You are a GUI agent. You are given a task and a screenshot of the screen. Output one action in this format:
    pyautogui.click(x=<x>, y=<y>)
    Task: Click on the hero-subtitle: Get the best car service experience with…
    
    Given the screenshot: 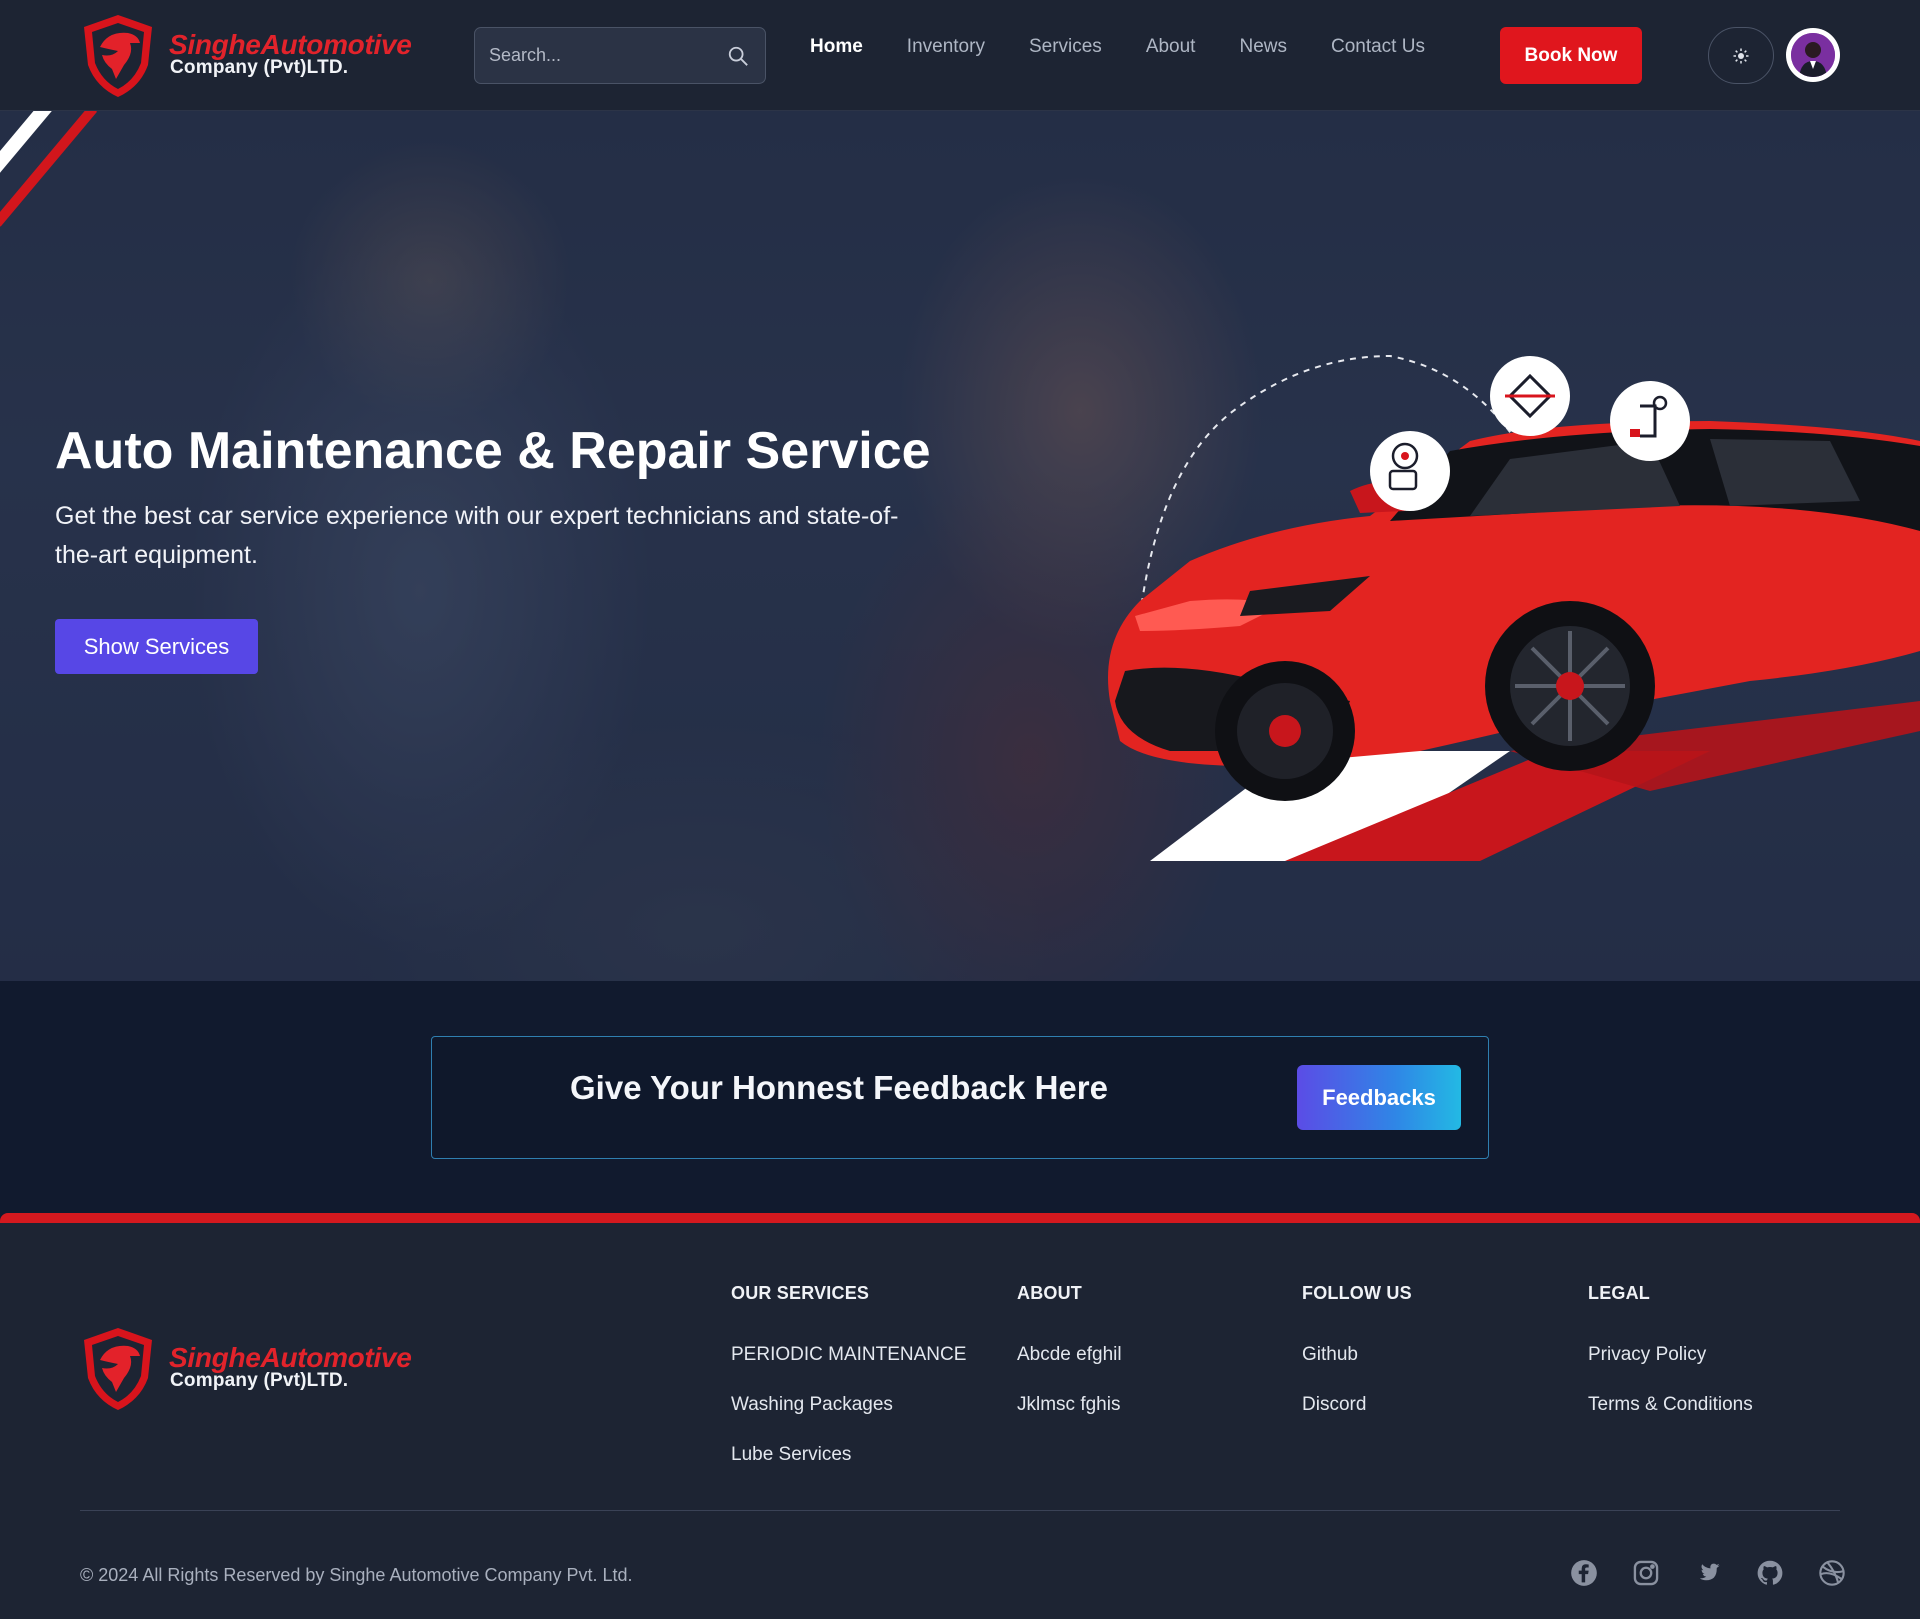 What is the action you would take?
    pyautogui.click(x=477, y=535)
    